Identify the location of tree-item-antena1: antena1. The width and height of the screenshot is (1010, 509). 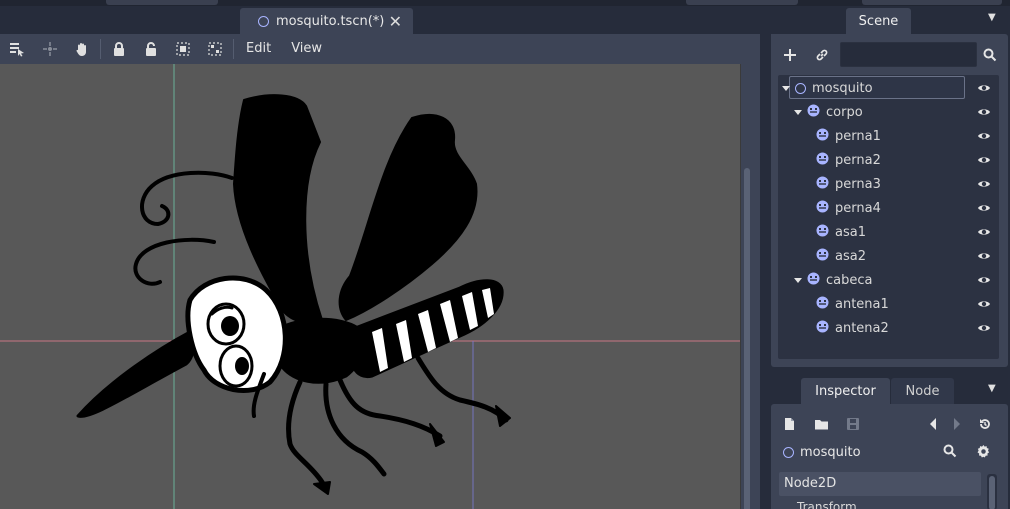
(888, 304).